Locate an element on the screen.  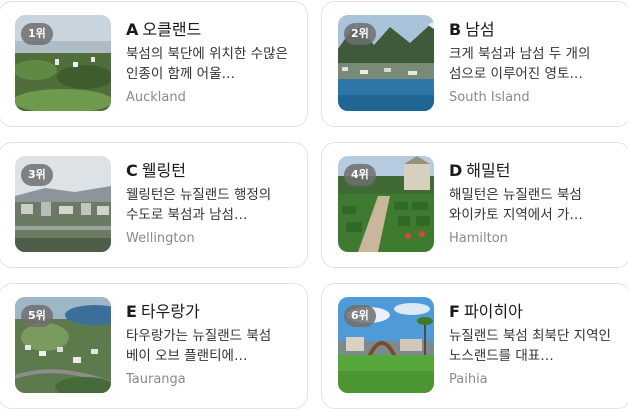
card-name: 타우랑가 is located at coordinates (170, 311).